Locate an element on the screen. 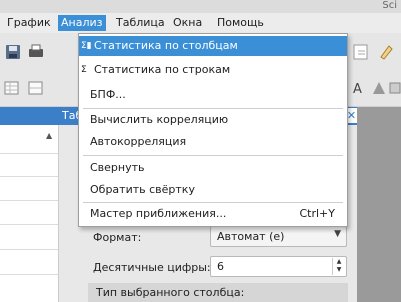 The width and height of the screenshot is (401, 302). format-value: Автомат (e) is located at coordinates (251, 236).